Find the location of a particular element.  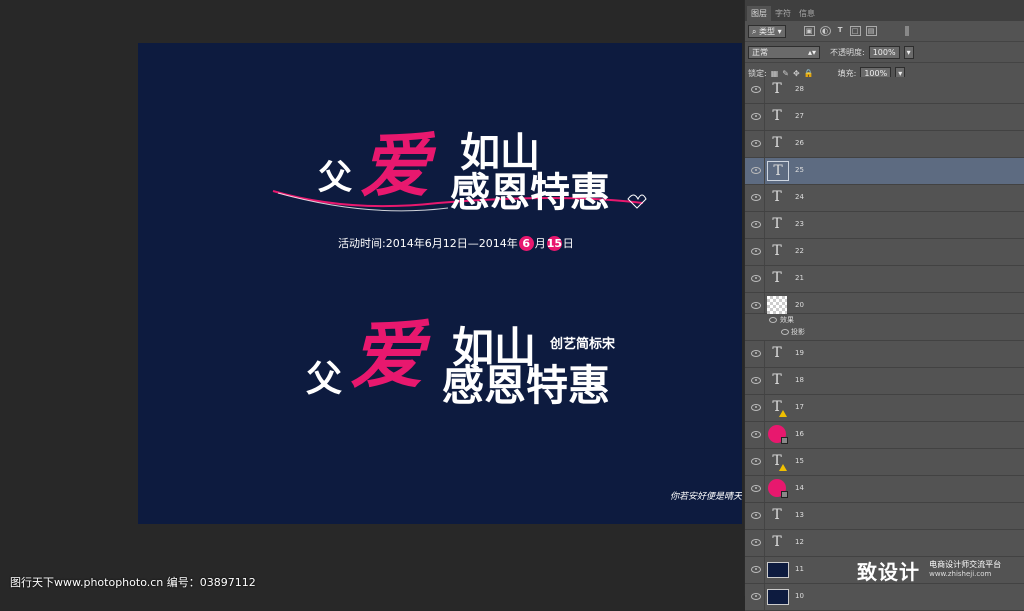

layer-row: T 12 is located at coordinates (884, 543).